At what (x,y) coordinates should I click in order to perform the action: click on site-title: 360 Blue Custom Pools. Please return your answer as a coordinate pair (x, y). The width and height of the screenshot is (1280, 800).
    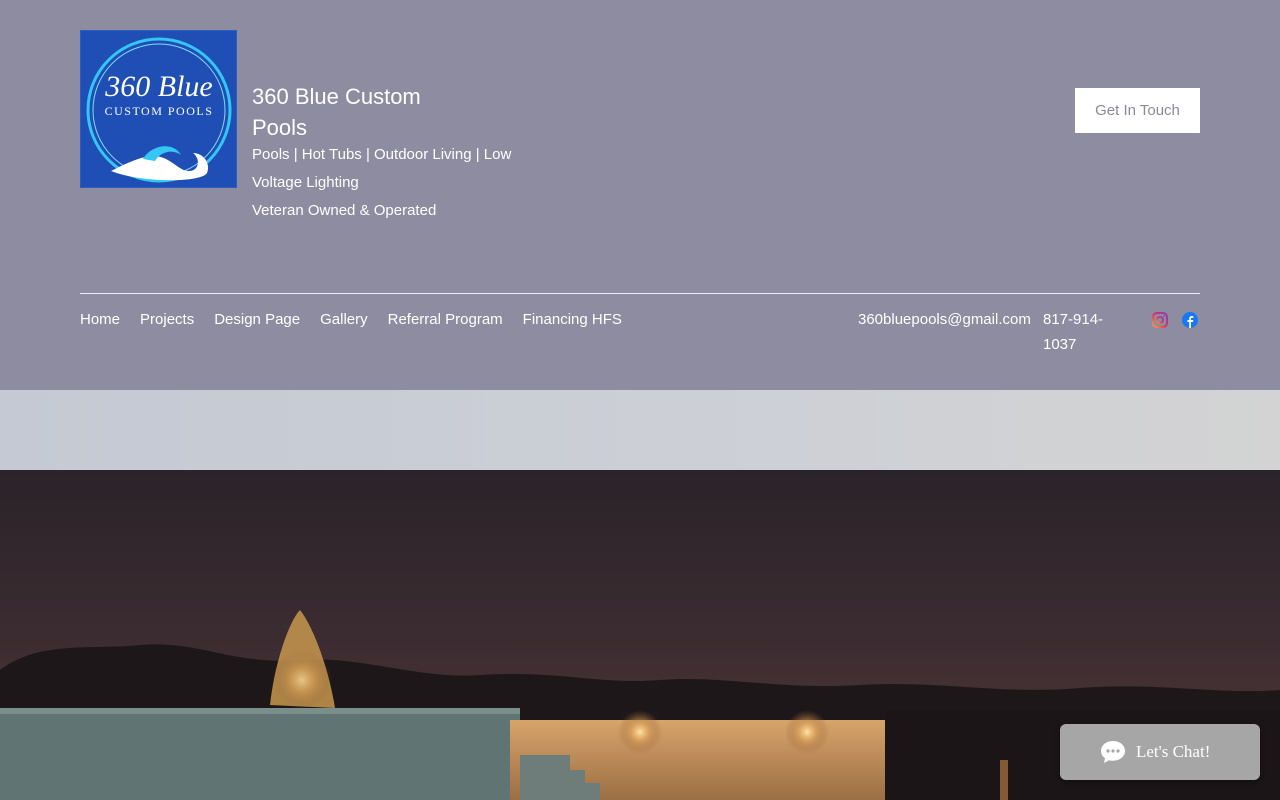
    Looking at the image, I should click on (352, 112).